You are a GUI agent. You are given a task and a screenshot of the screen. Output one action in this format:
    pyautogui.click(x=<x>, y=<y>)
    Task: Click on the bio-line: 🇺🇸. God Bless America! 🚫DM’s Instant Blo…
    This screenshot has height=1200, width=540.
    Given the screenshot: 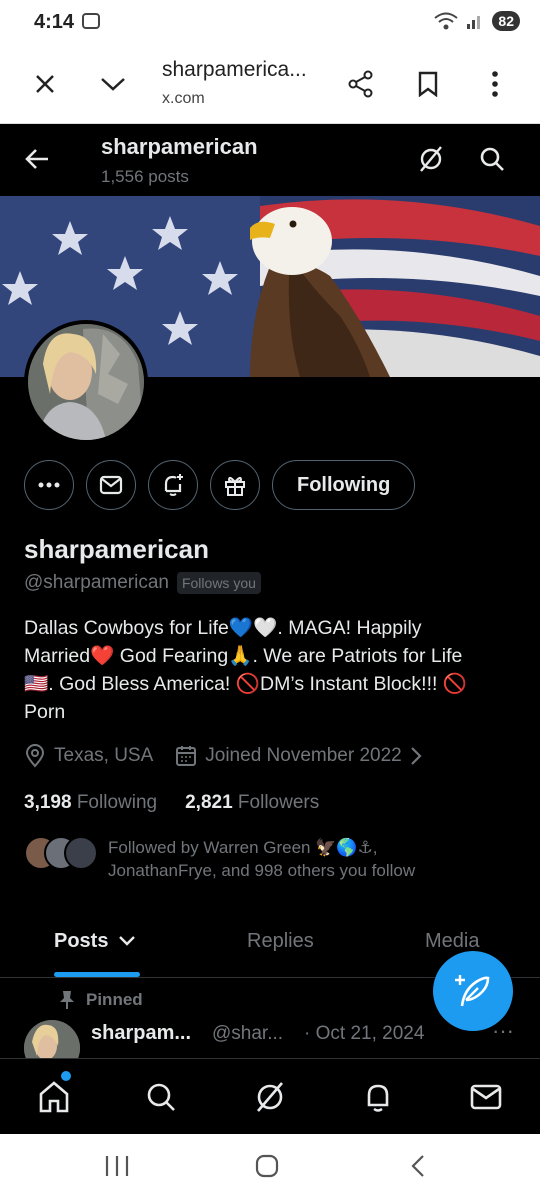 What is the action you would take?
    pyautogui.click(x=246, y=684)
    